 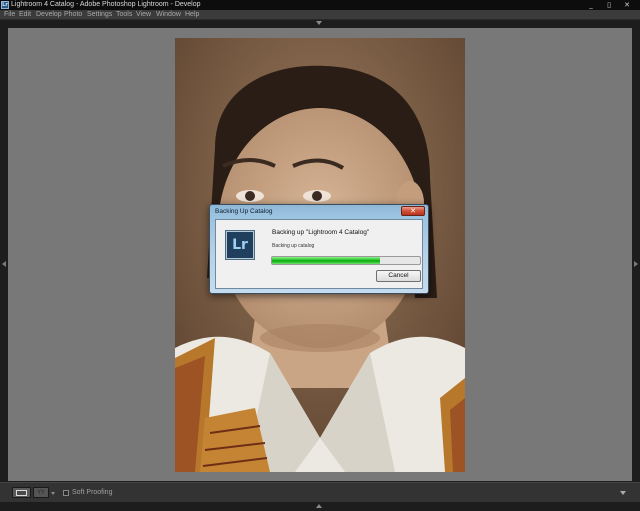 I want to click on toolbar-options-icon, so click(x=623, y=493).